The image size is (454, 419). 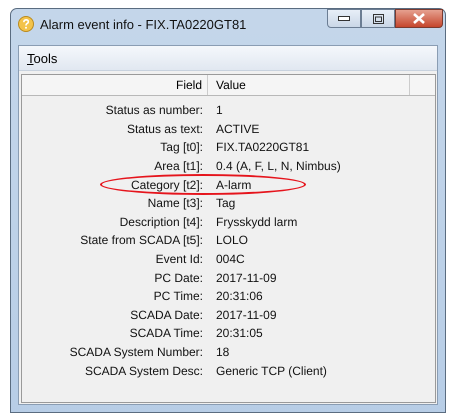 I want to click on field-label: SCADA System Number:, so click(x=136, y=352).